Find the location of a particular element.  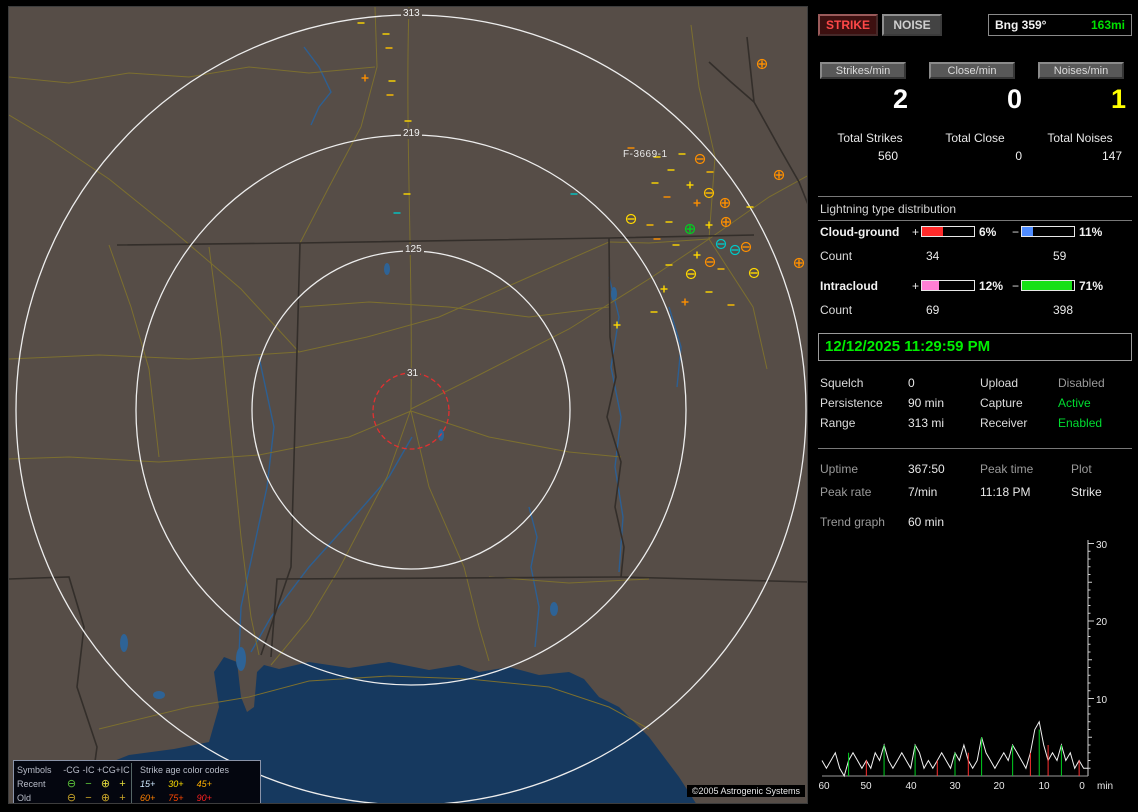

strikes-per-min-value: 2 is located at coordinates (900, 99).